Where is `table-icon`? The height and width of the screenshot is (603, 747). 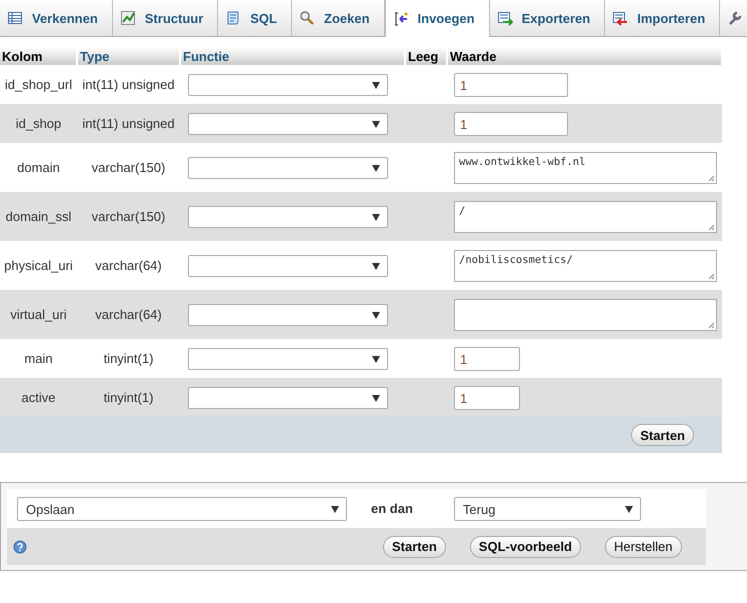 table-icon is located at coordinates (15, 18).